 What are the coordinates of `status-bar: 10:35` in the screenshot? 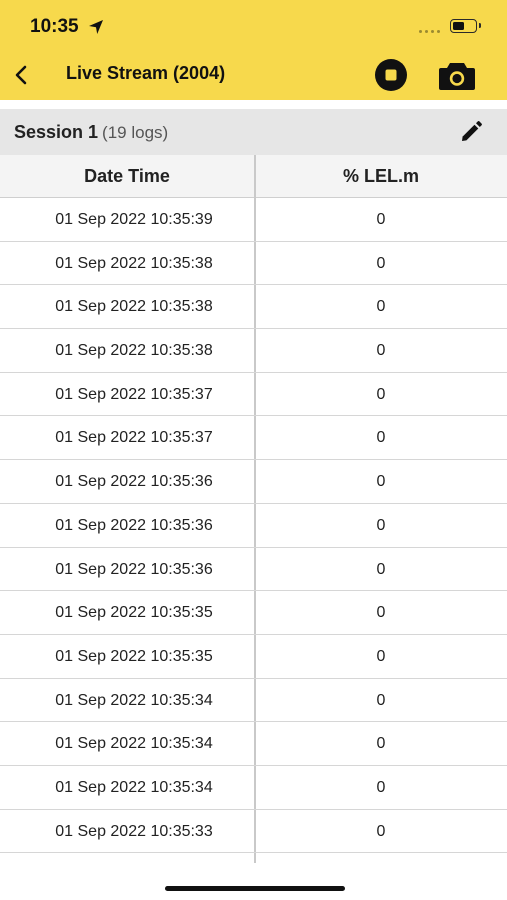 It's located at (253, 25).